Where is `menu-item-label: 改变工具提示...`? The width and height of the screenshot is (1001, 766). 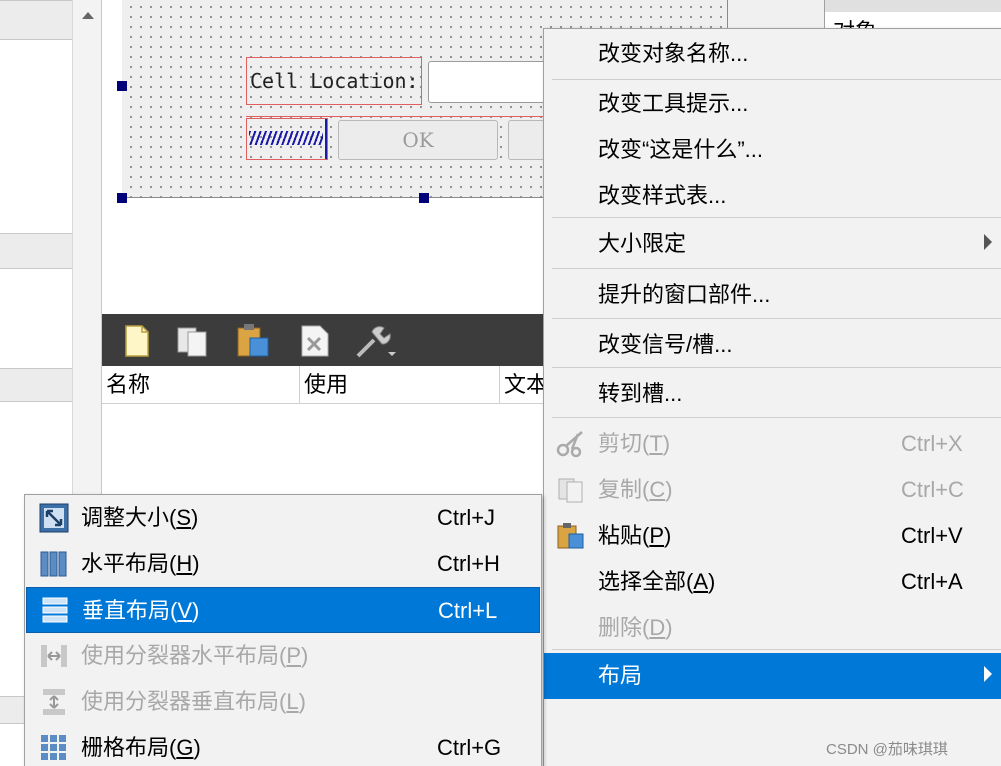
menu-item-label: 改变工具提示... is located at coordinates (673, 103).